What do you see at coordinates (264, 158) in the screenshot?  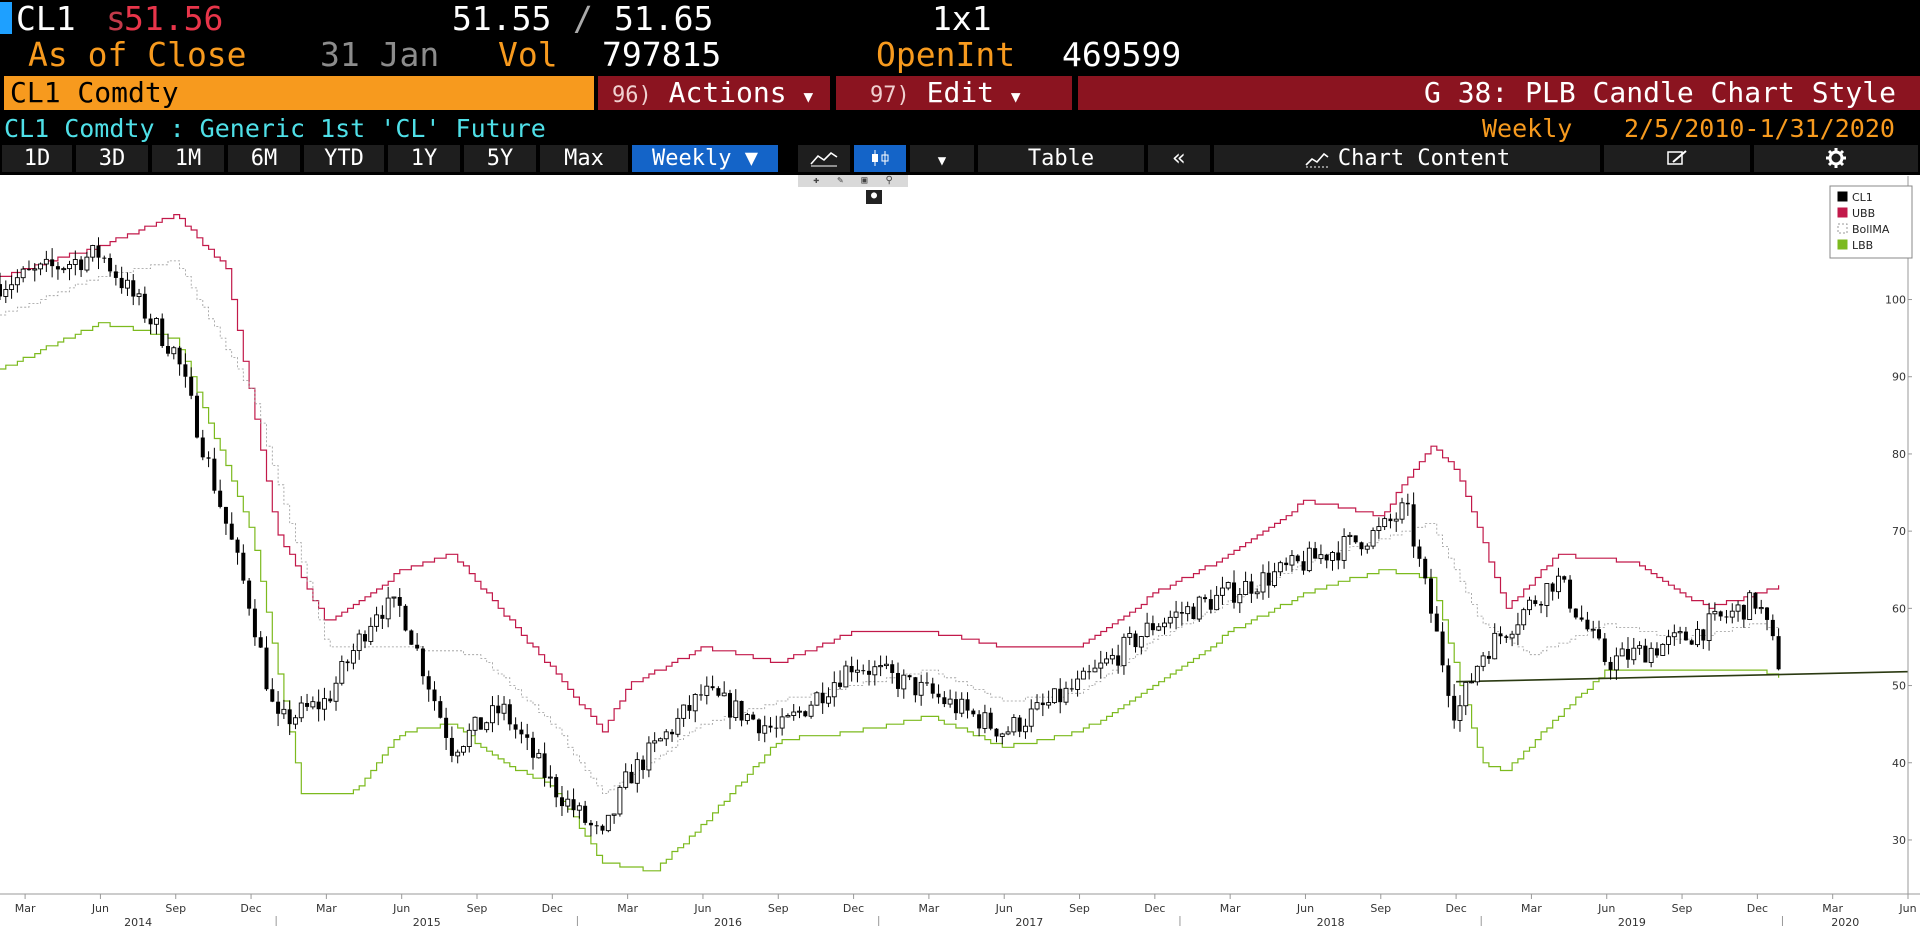 I see `period-6m-button: 6M` at bounding box center [264, 158].